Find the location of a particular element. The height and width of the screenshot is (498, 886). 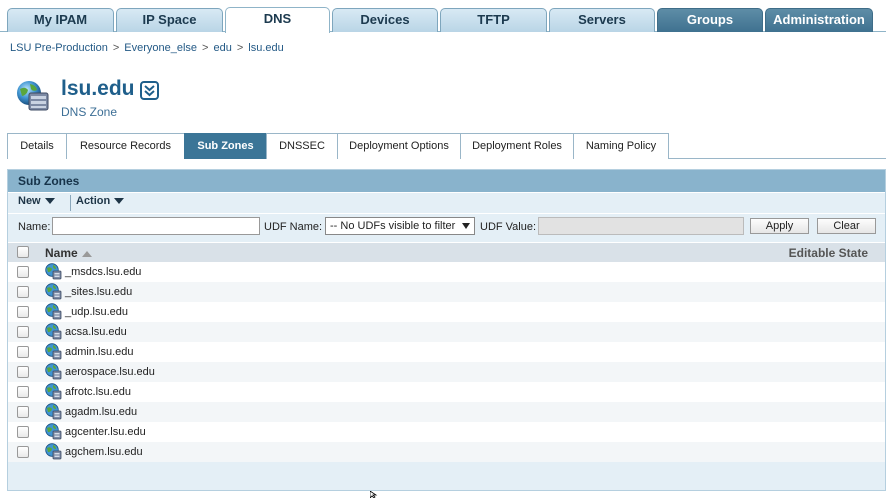

tab-sub-zones: Sub Zones is located at coordinates (225, 146).